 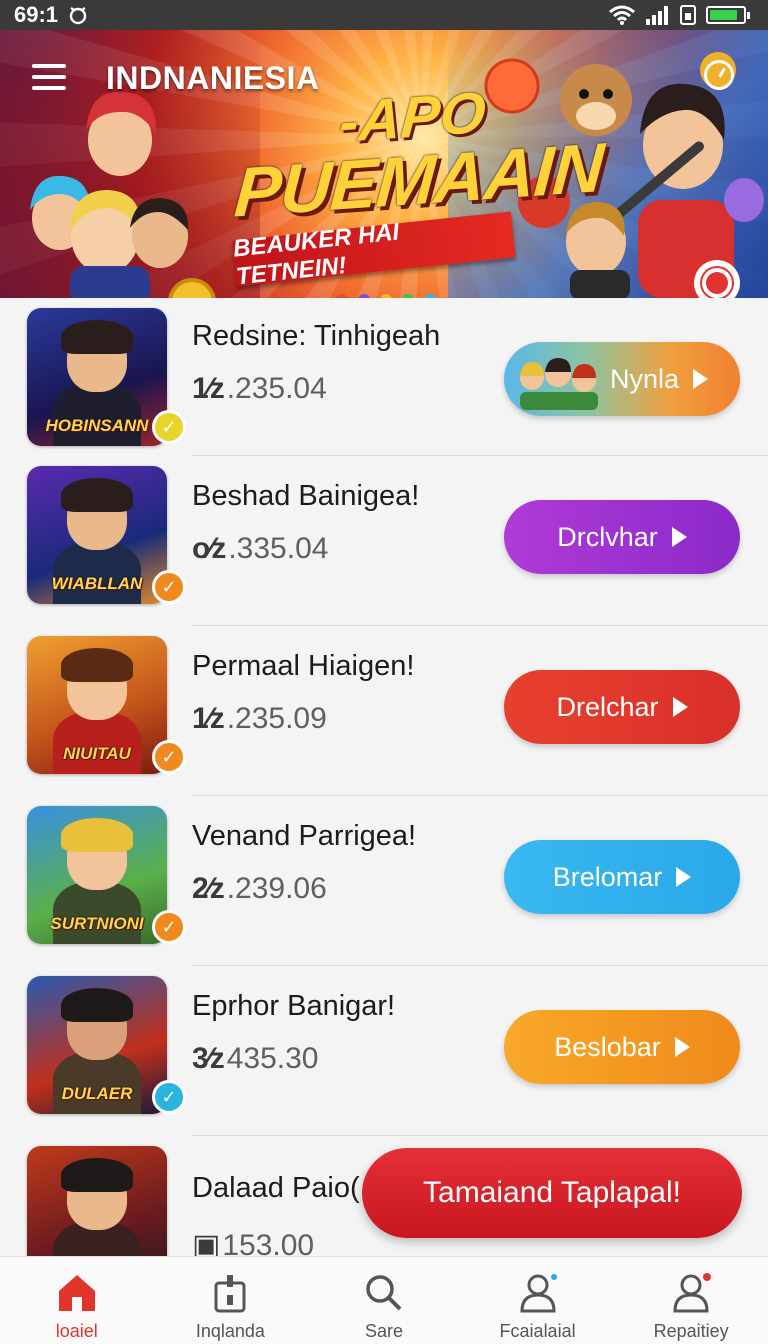 I want to click on status-left: 69:1, so click(x=51, y=15).